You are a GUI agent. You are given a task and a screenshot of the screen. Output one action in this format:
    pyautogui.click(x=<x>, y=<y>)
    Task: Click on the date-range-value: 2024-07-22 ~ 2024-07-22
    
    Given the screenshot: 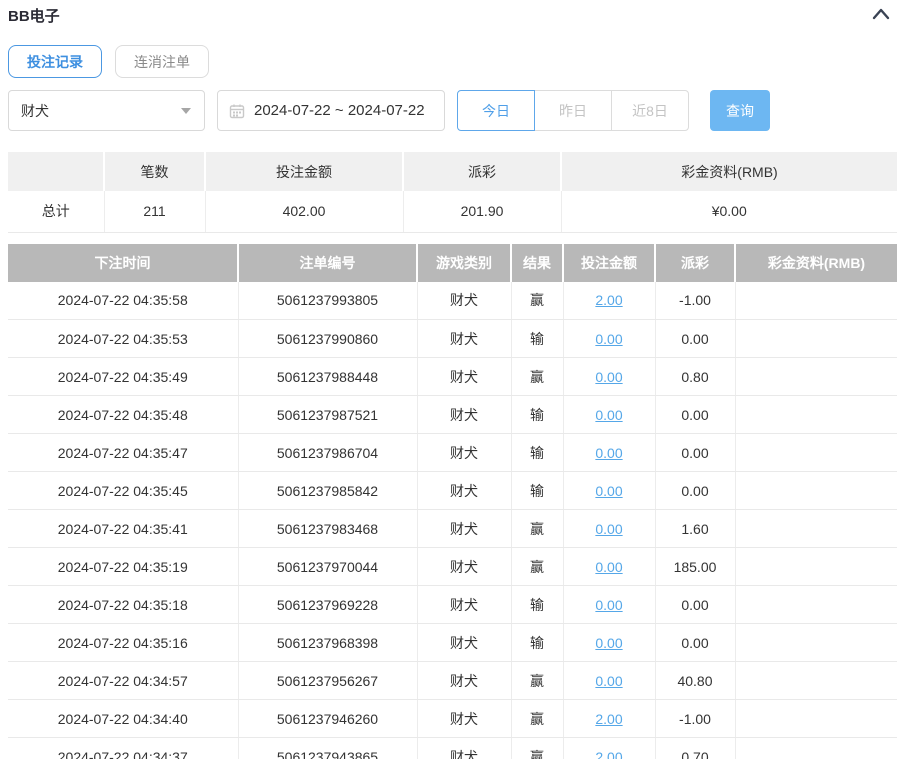 What is the action you would take?
    pyautogui.click(x=339, y=110)
    